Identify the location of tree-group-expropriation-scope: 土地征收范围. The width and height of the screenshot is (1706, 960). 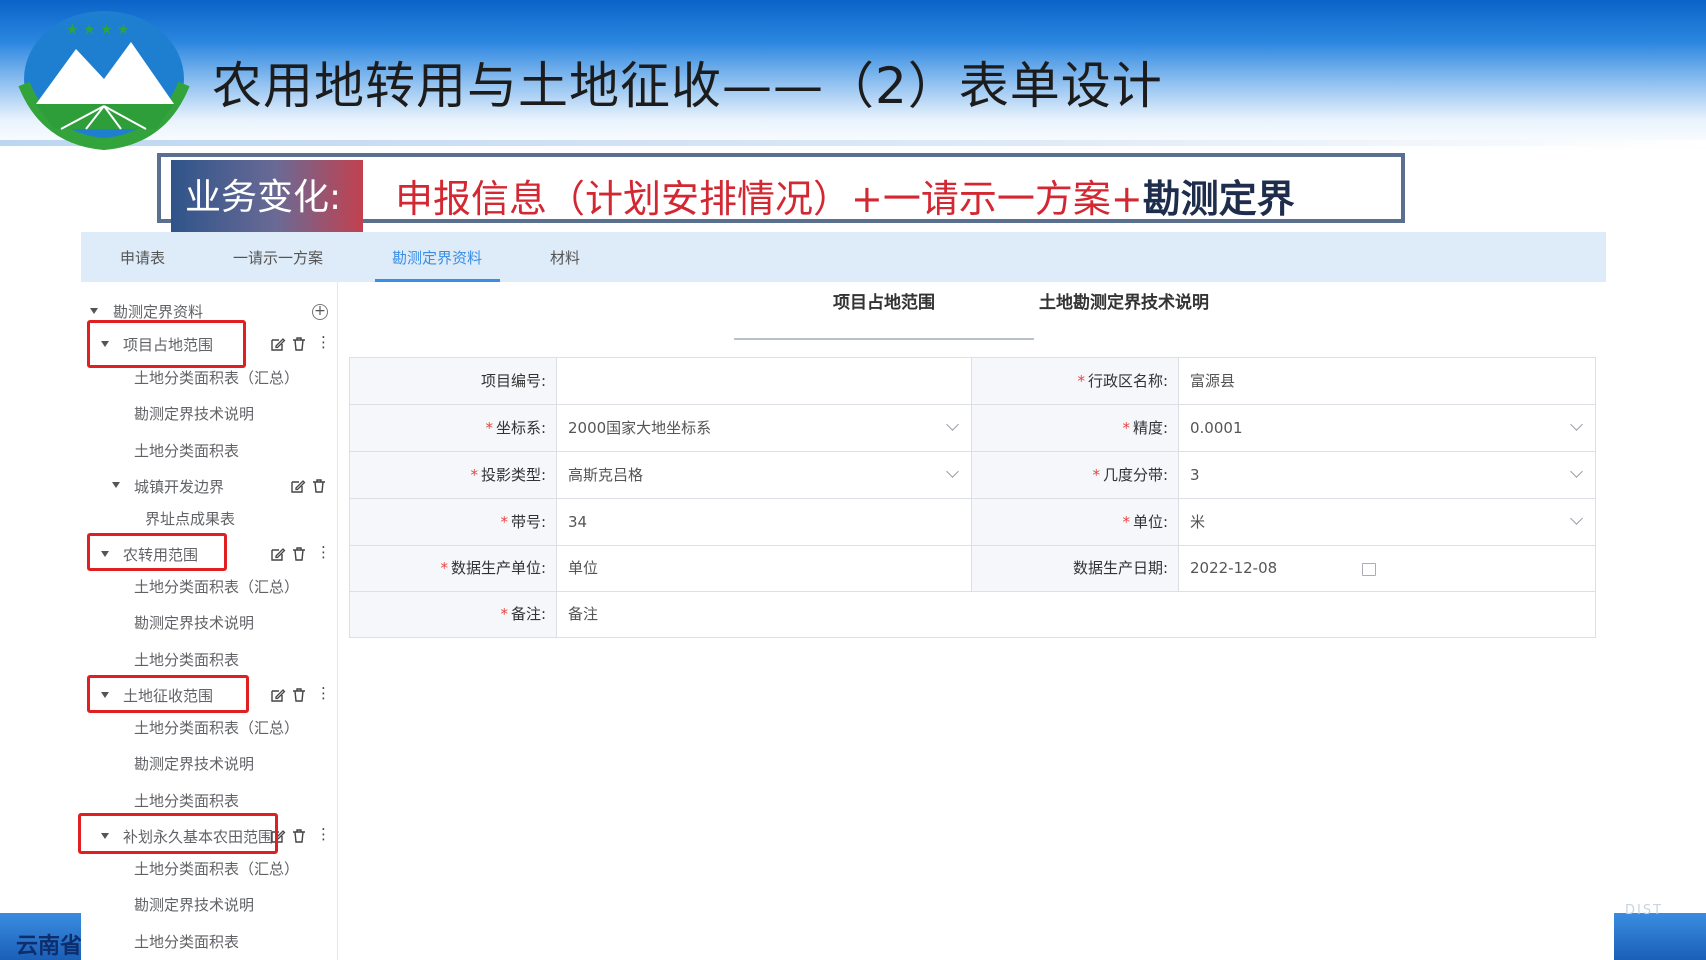
(168, 695).